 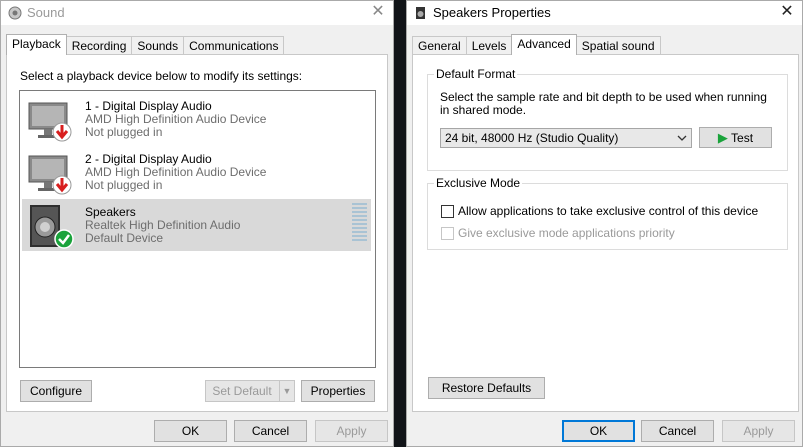 What do you see at coordinates (148, 106) in the screenshot?
I see `device-name: 1 - Digital Display Audio` at bounding box center [148, 106].